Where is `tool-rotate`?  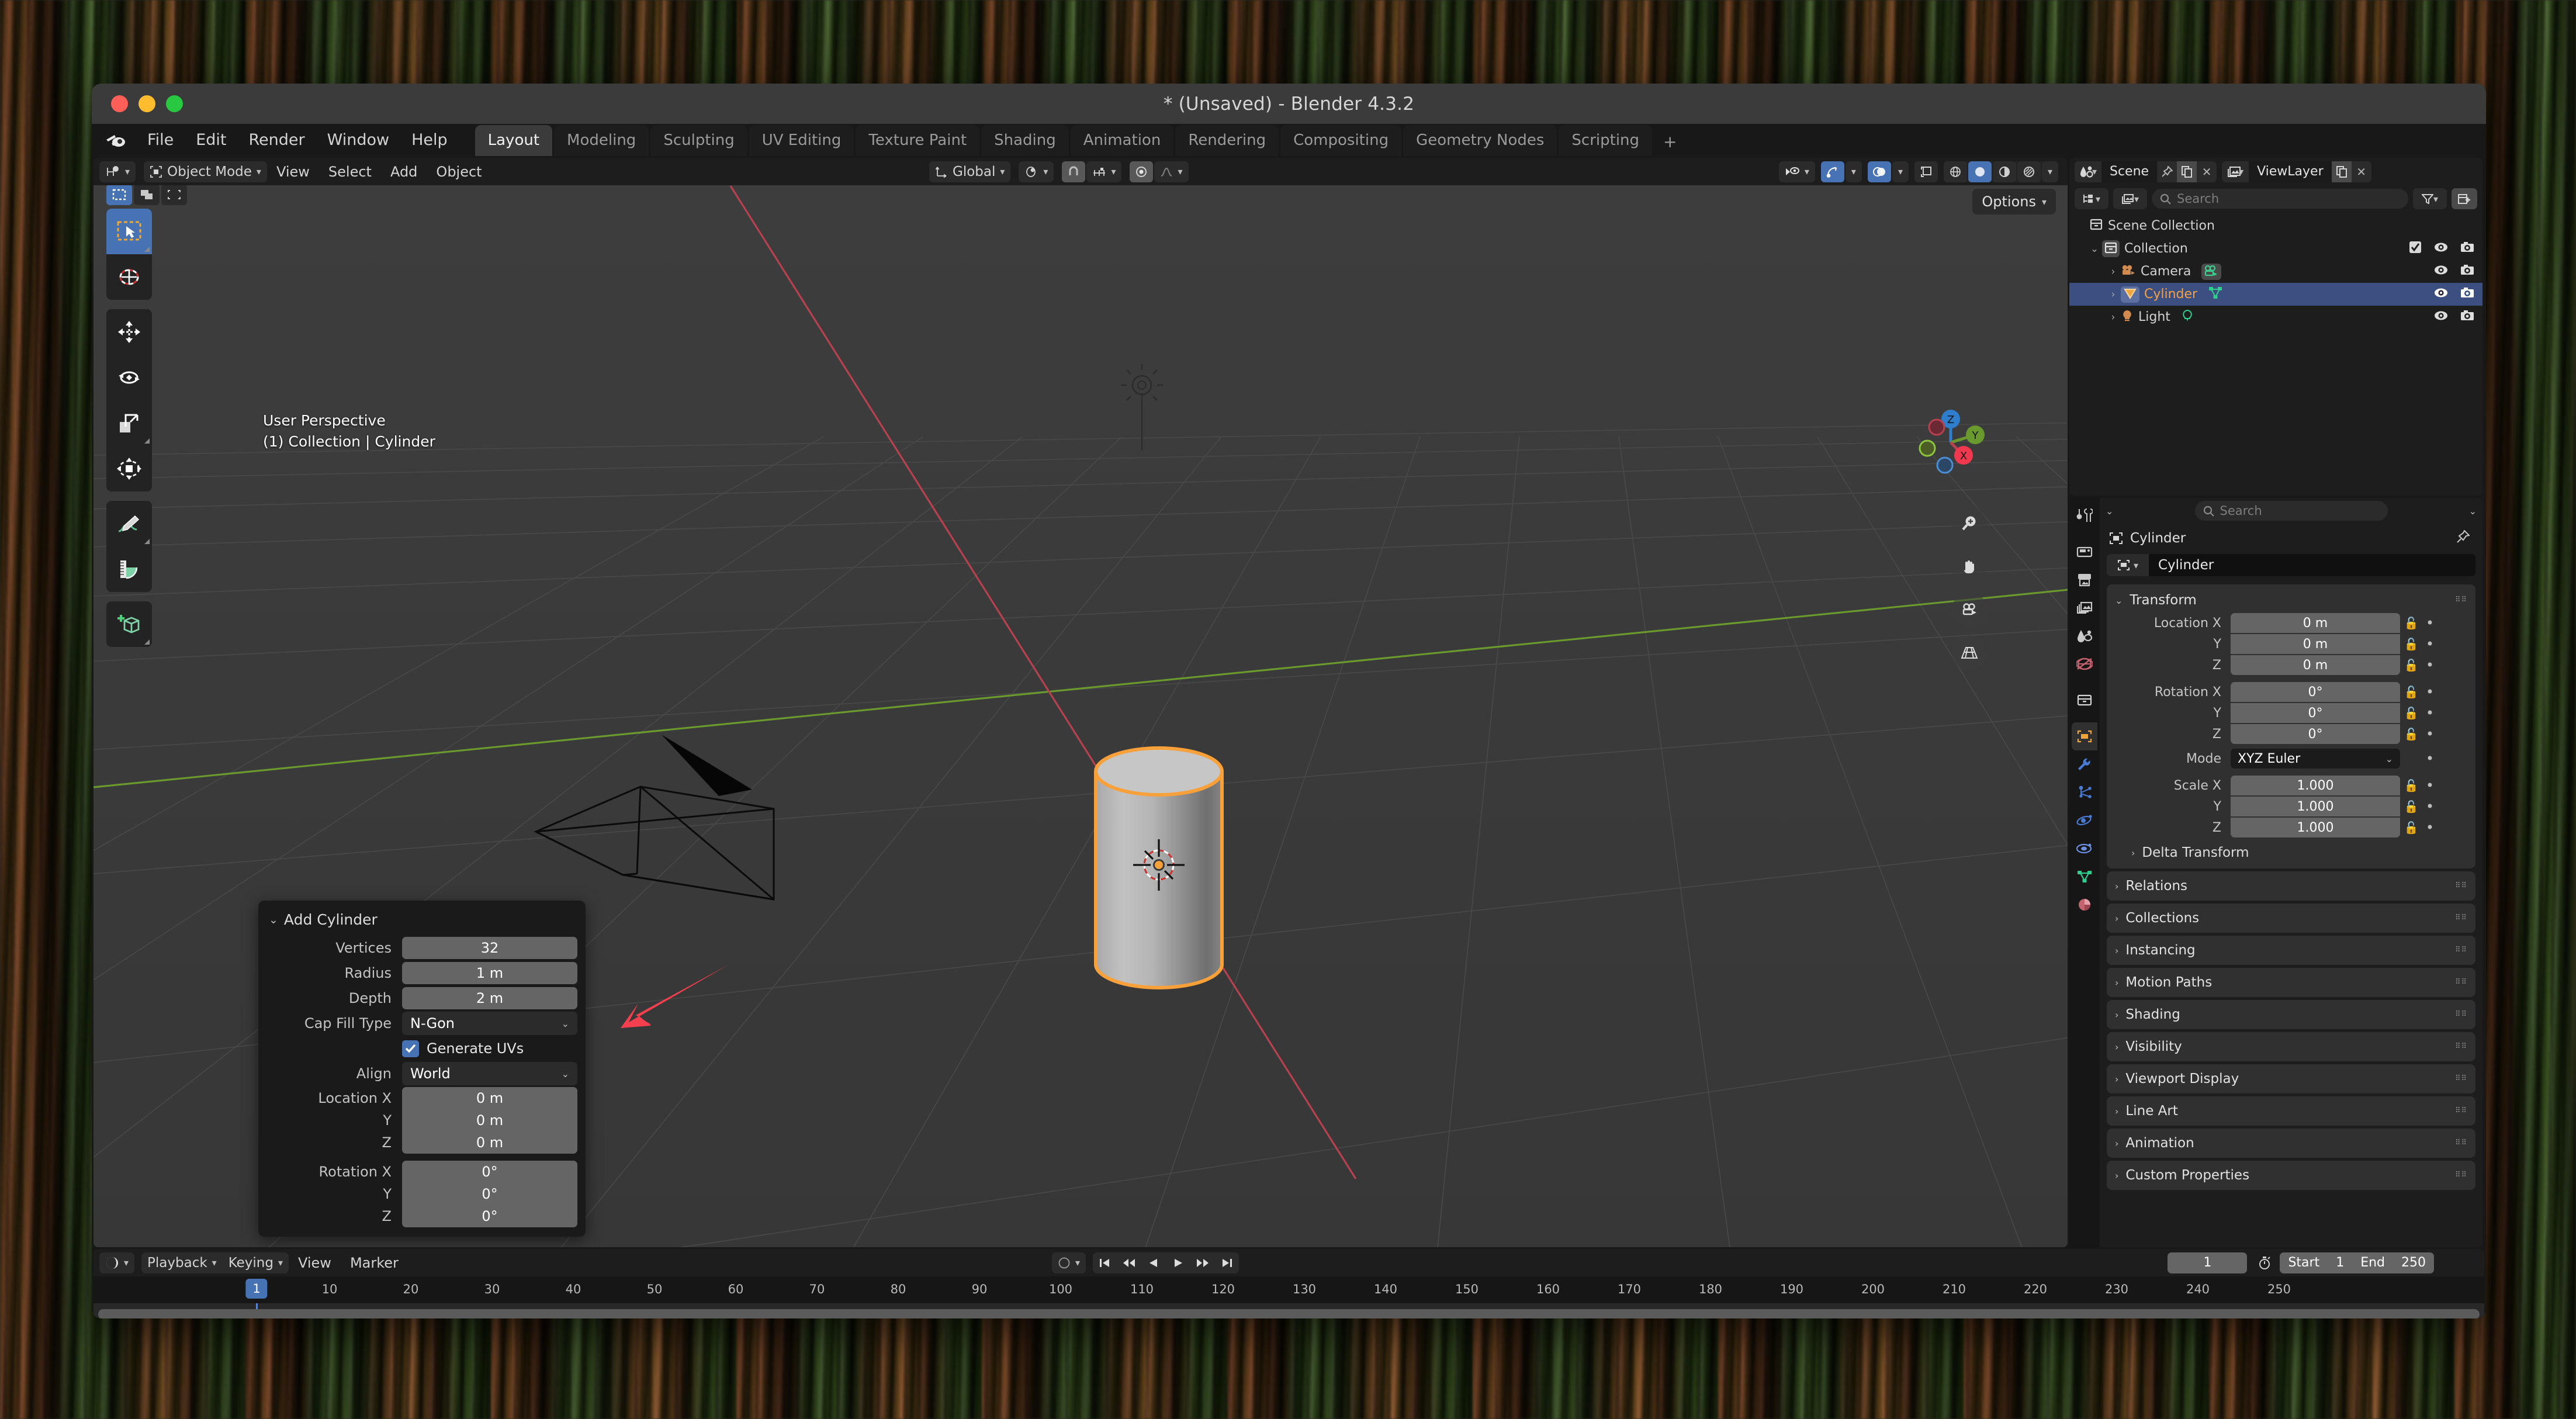
tool-rotate is located at coordinates (129, 377).